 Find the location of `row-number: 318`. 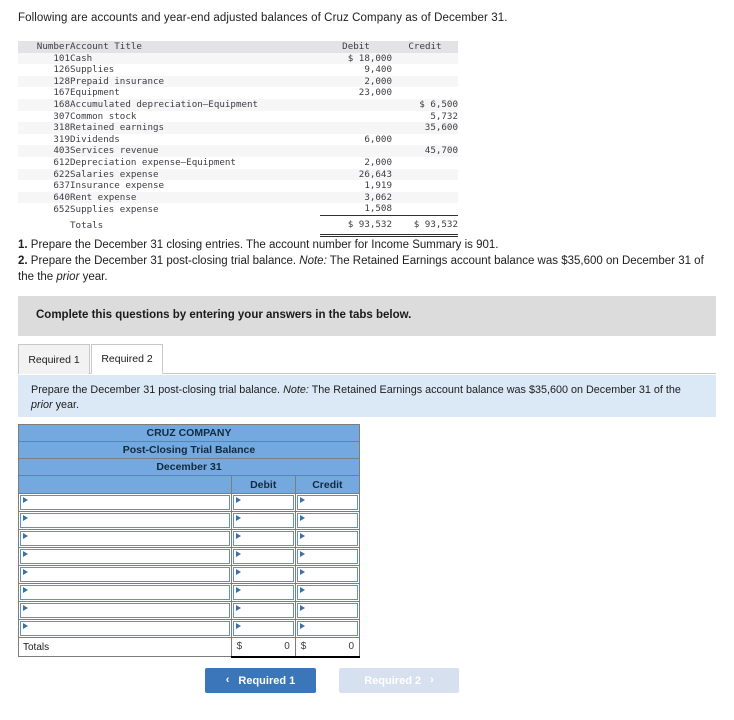

row-number: 318 is located at coordinates (61, 128).